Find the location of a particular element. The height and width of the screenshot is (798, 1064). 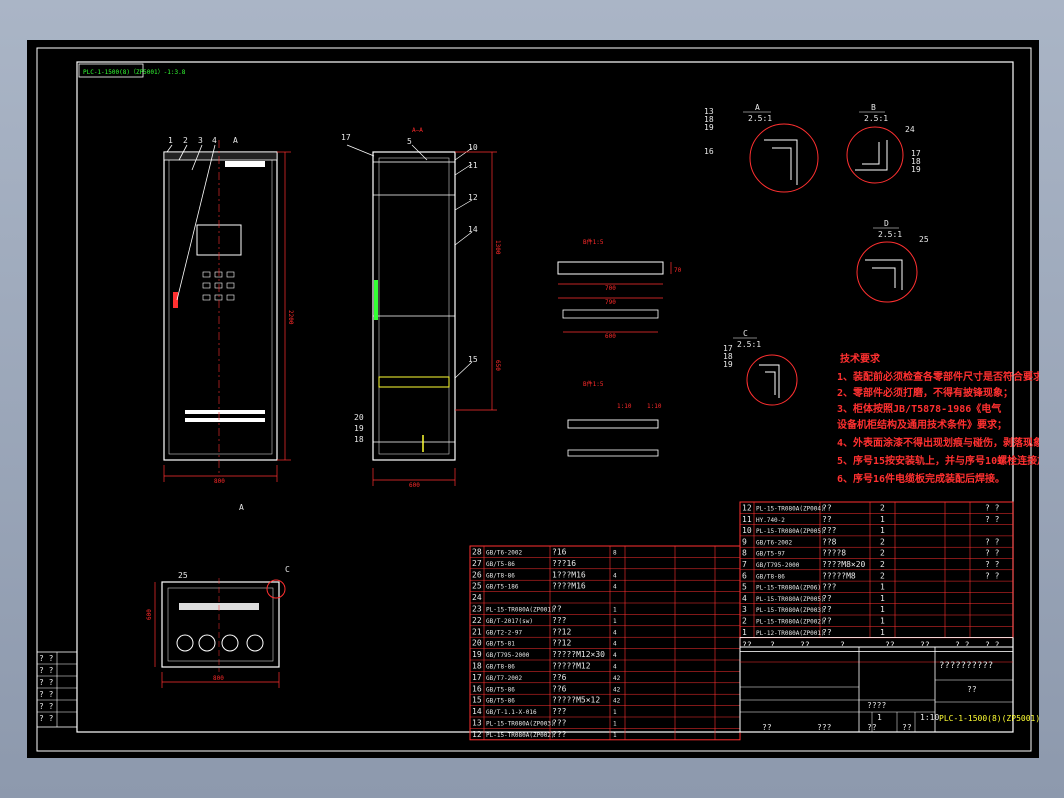

view-title: B件1:5 is located at coordinates (593, 384).